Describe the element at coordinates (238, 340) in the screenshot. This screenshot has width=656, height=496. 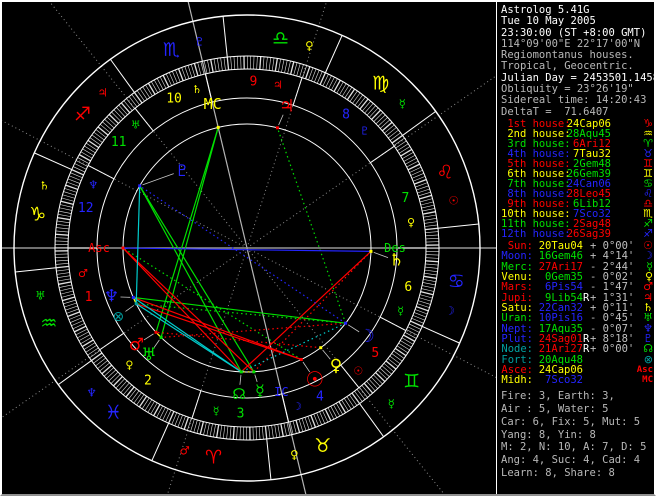
I see `aspect-line-squ` at that location.